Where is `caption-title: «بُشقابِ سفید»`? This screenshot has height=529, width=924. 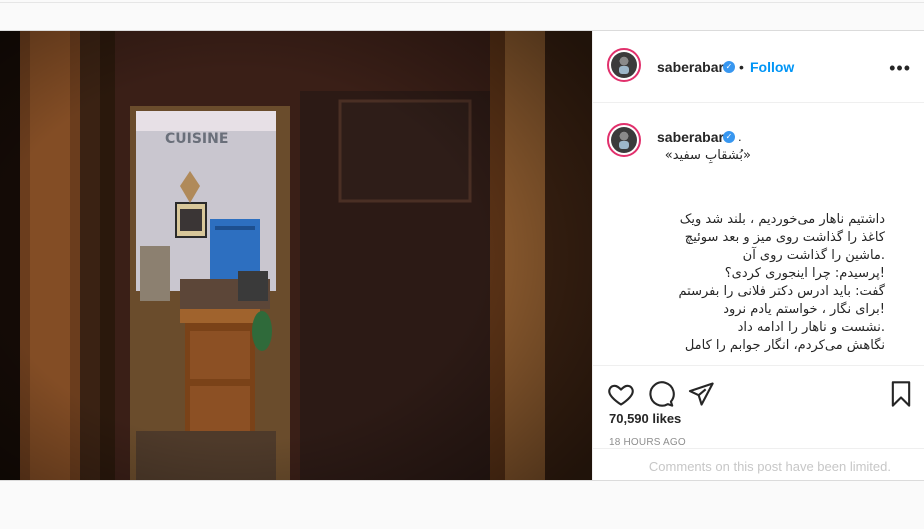
caption-title: «بُشقابِ سفید» is located at coordinates (707, 155).